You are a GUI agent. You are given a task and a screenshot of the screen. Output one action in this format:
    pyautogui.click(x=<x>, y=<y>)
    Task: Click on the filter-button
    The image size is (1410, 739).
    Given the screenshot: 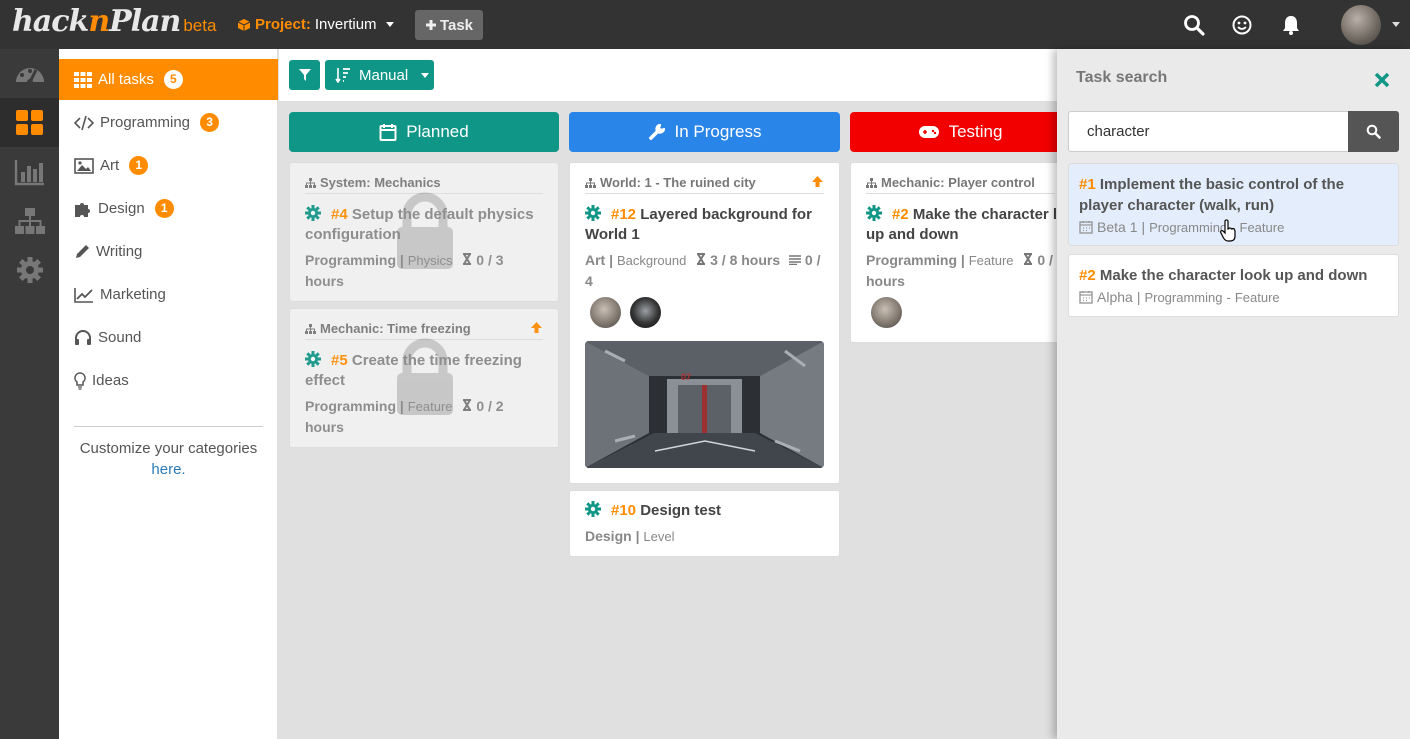 What is the action you would take?
    pyautogui.click(x=304, y=75)
    